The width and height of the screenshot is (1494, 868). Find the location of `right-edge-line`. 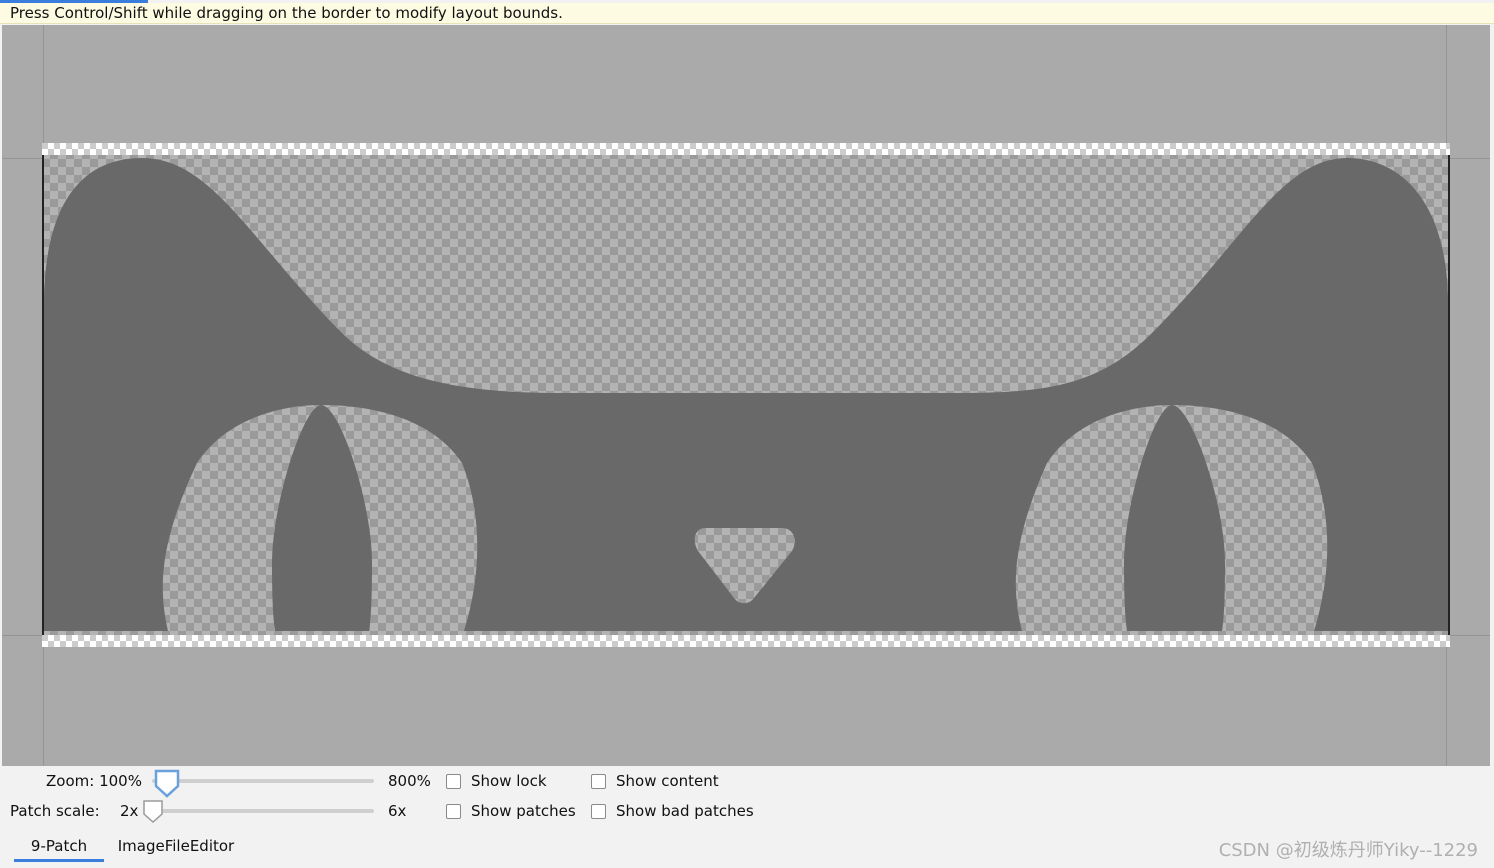

right-edge-line is located at coordinates (1449, 395).